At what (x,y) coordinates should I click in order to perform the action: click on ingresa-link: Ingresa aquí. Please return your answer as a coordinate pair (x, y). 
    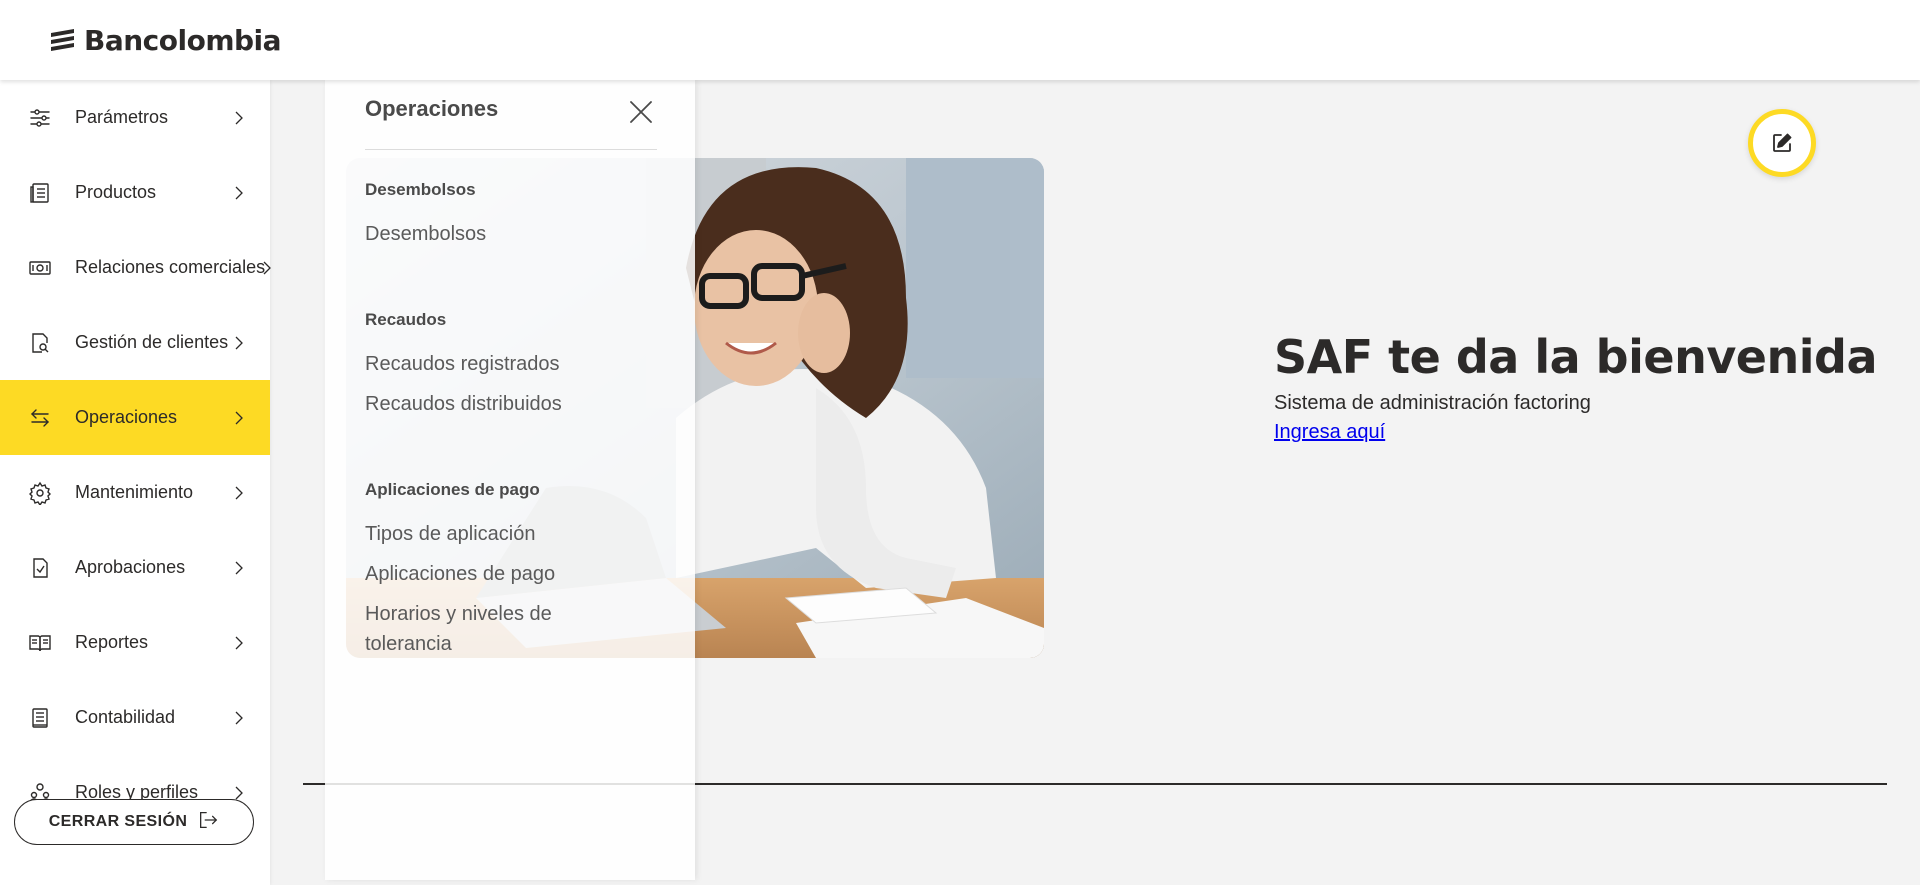
    Looking at the image, I should click on (1329, 432).